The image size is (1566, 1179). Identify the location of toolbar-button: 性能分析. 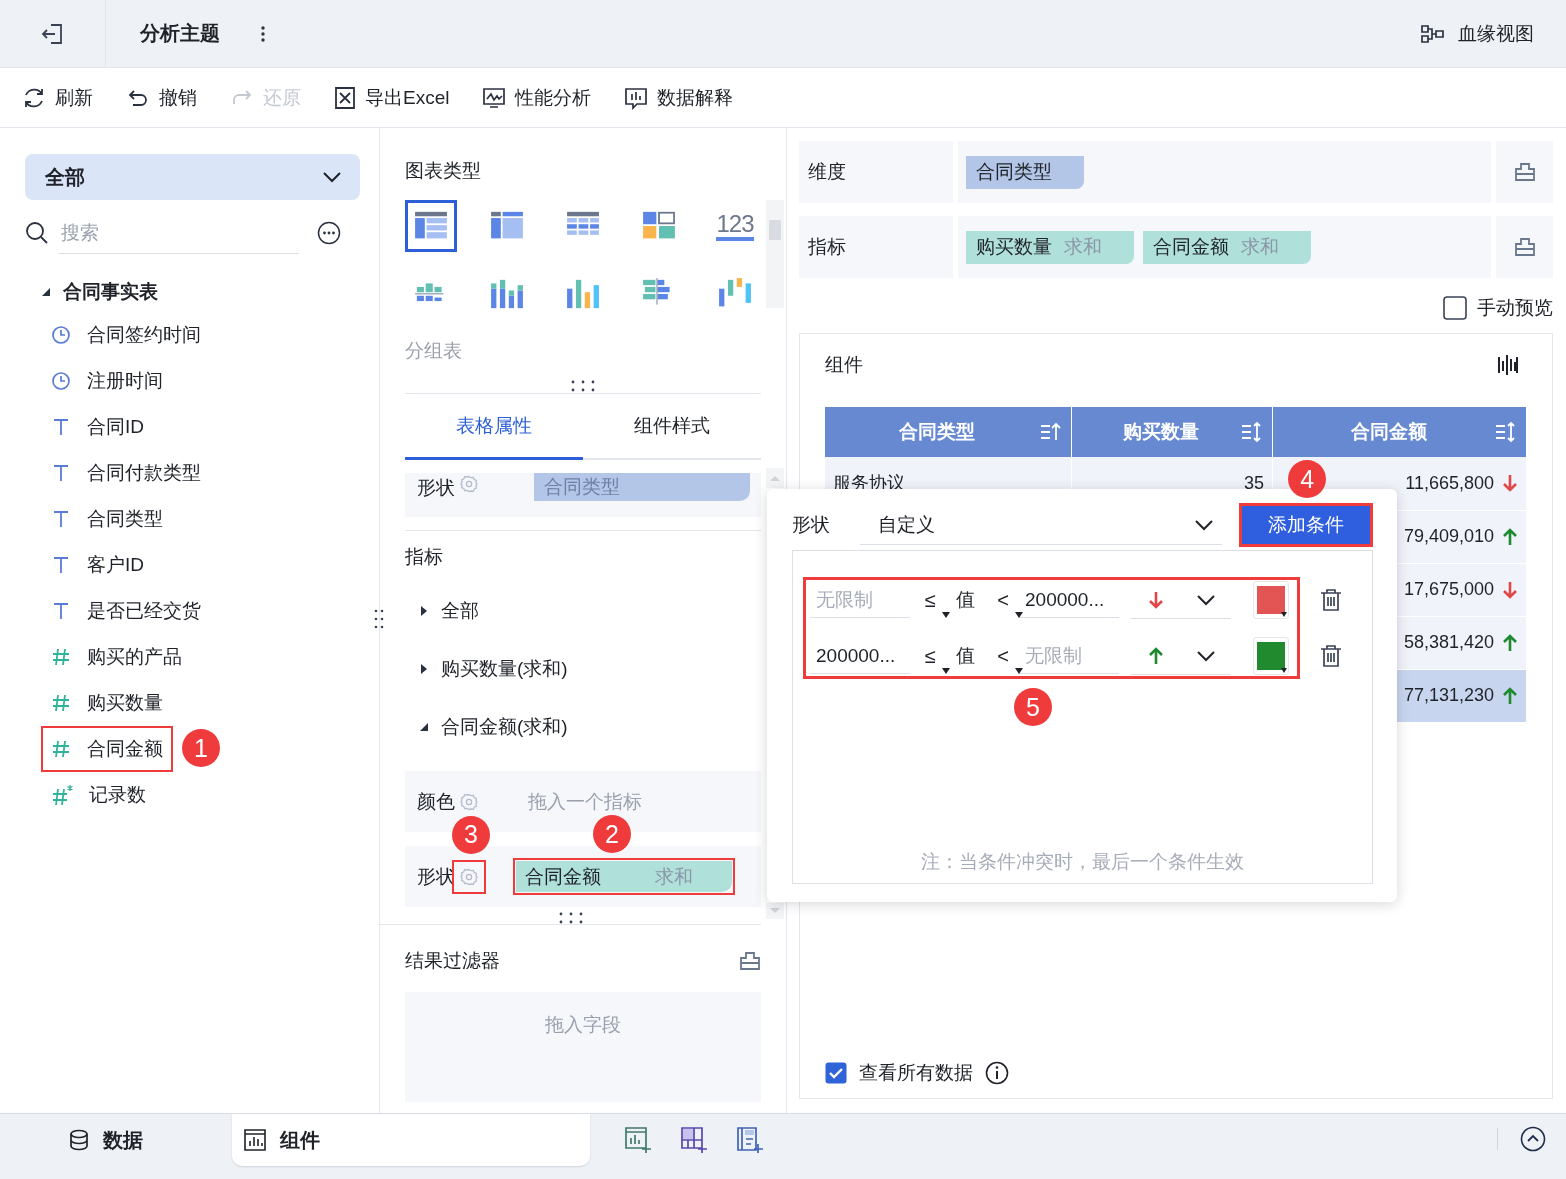
(537, 97).